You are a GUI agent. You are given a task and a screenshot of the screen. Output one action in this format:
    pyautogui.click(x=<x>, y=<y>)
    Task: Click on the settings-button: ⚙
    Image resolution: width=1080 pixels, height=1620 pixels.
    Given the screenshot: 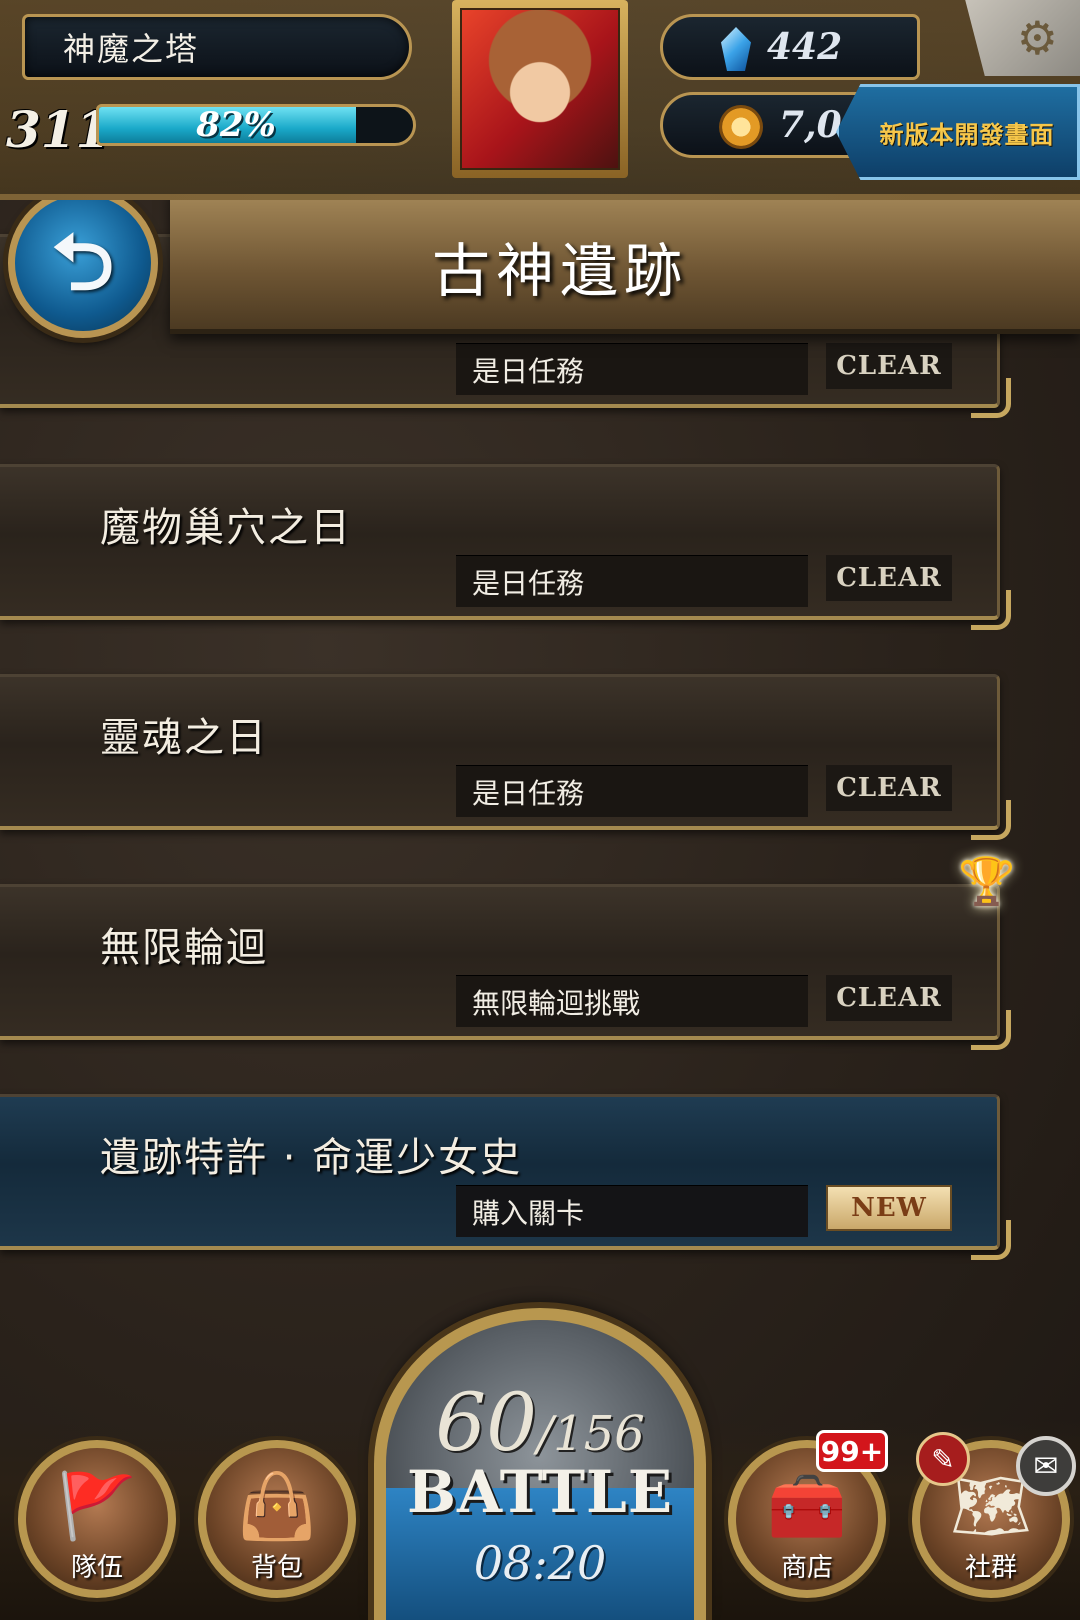 What is the action you would take?
    pyautogui.click(x=1022, y=38)
    